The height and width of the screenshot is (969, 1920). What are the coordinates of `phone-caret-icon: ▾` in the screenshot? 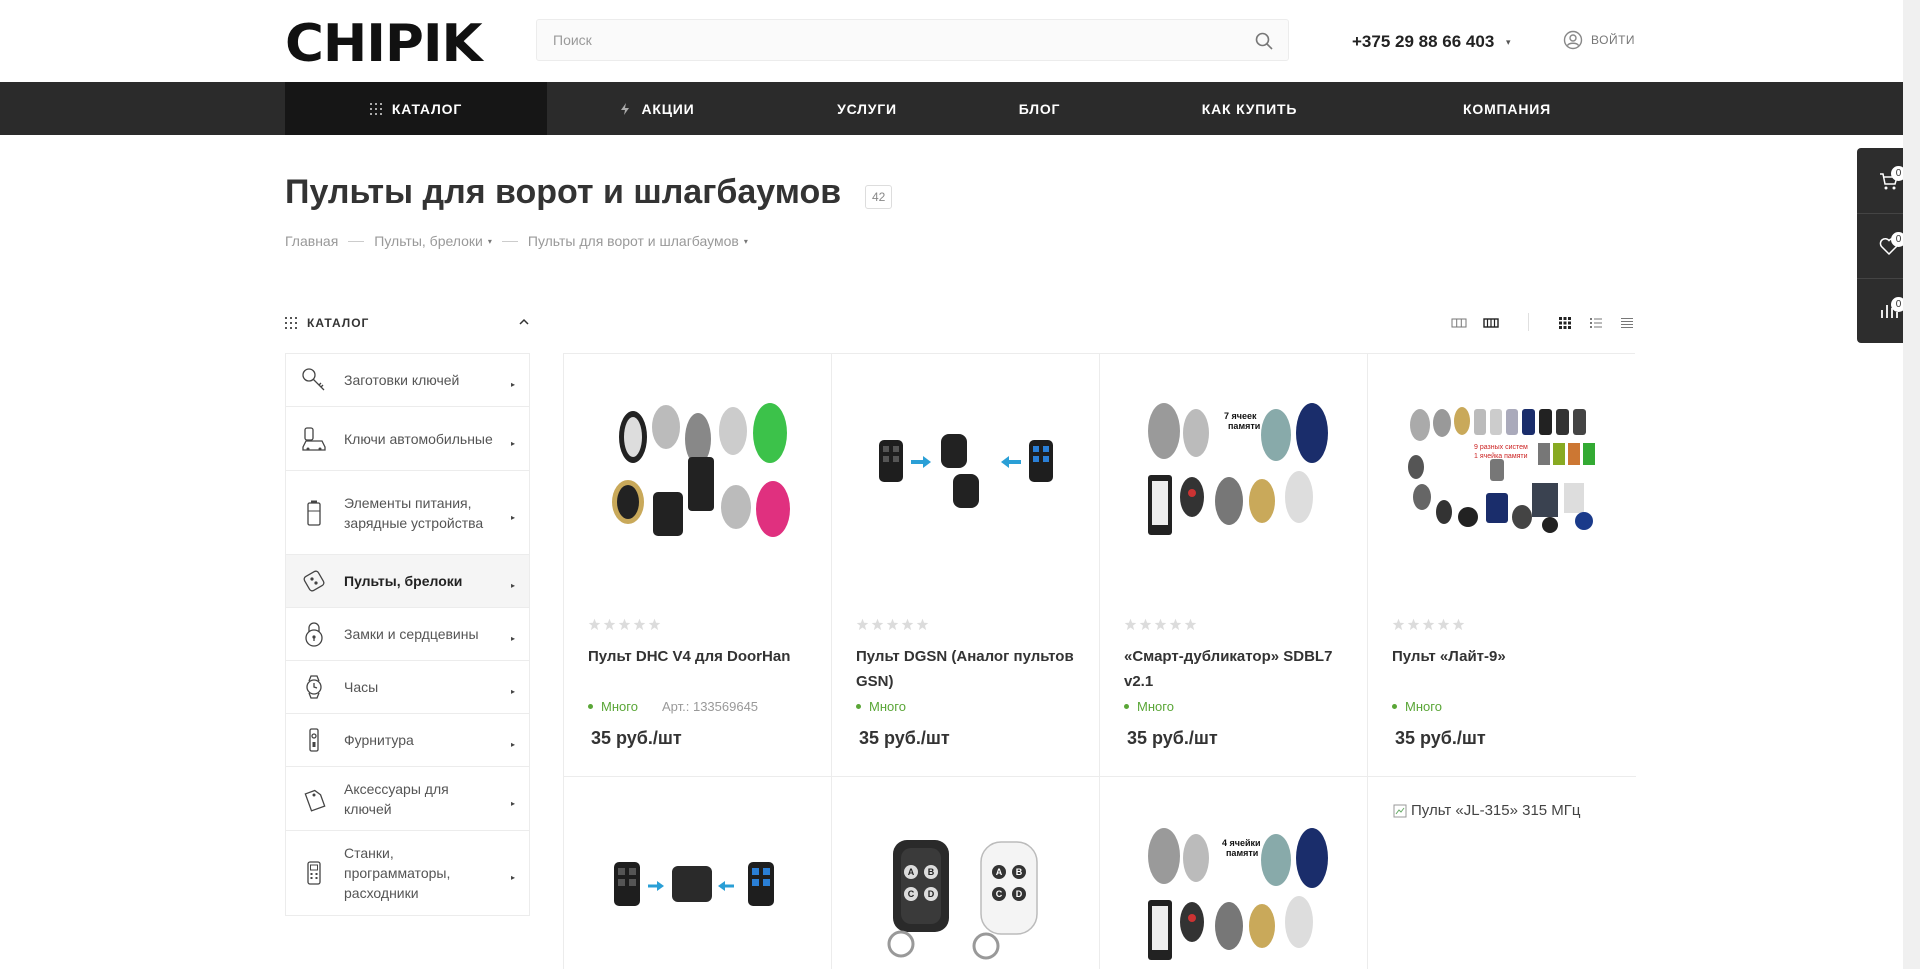 It's located at (1508, 42).